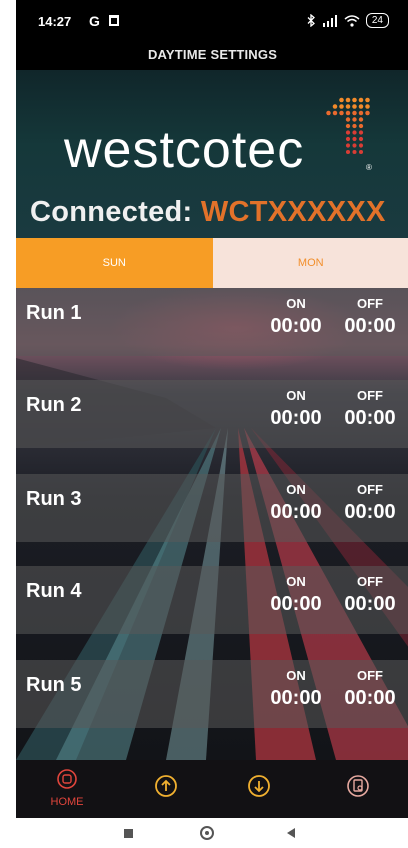  Describe the element at coordinates (212, 20) in the screenshot. I see `status-bar: 14:27 G 24` at that location.